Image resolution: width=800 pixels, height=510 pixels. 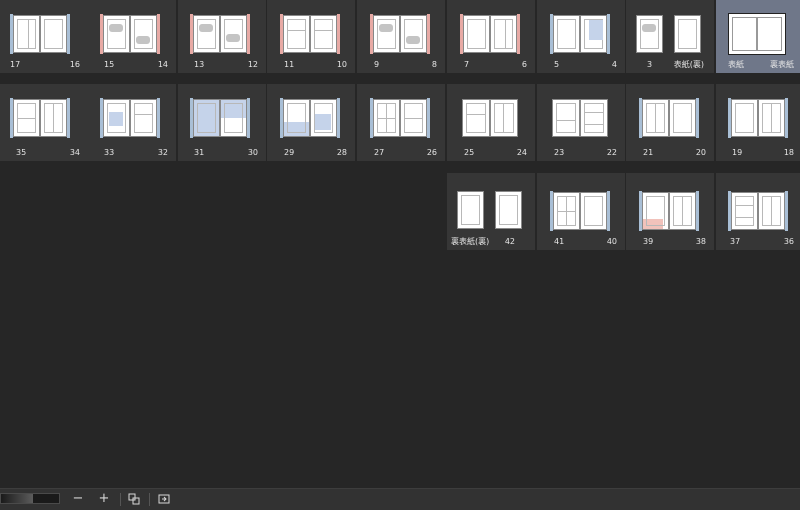 I want to click on page-number-left: 33, so click(x=109, y=152).